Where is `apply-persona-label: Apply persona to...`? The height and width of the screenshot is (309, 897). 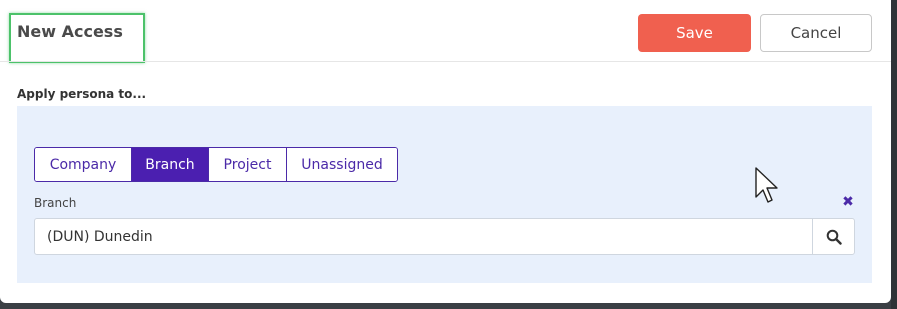
apply-persona-label: Apply persona to... is located at coordinates (82, 94).